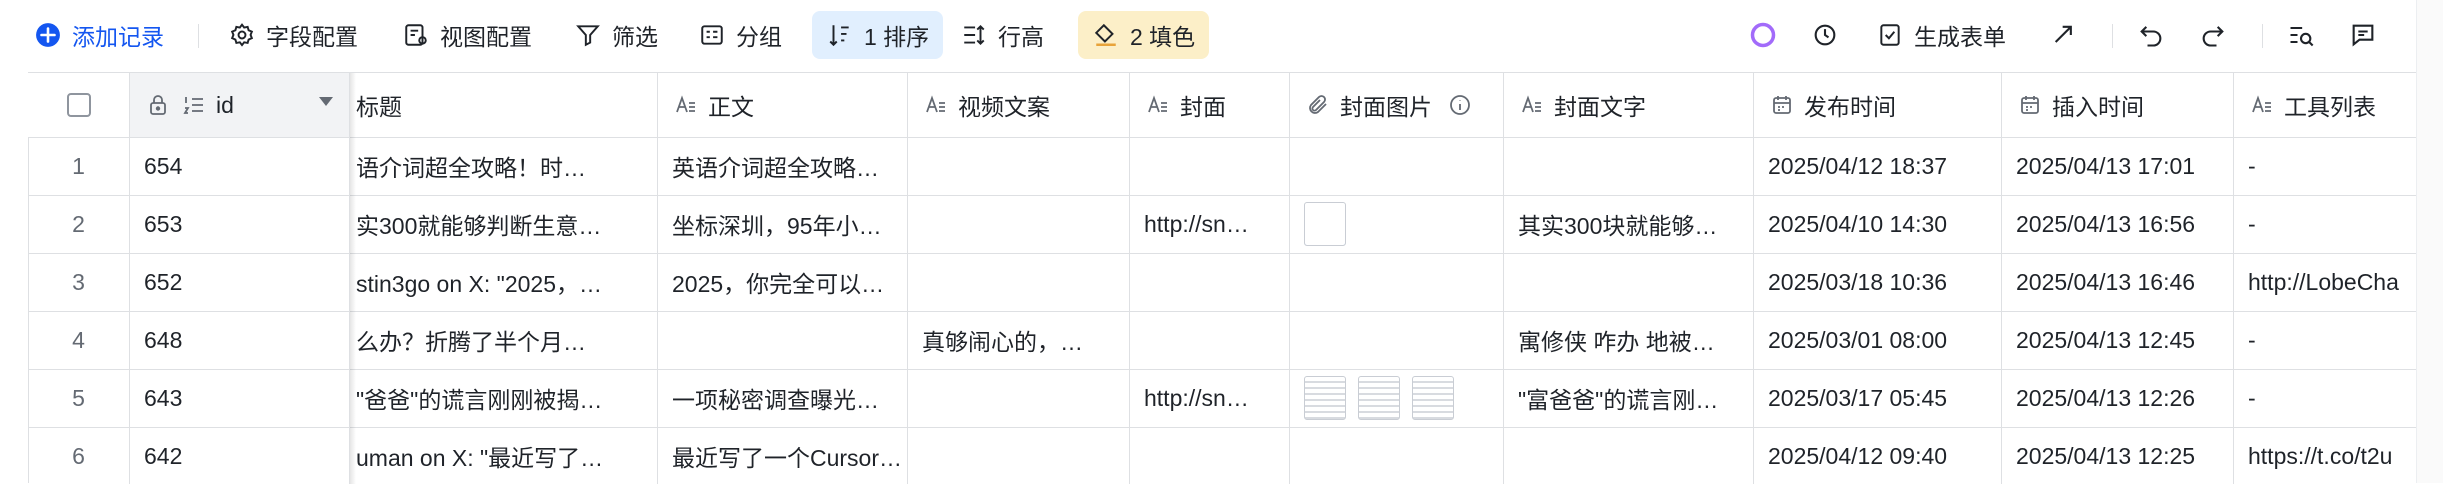 The height and width of the screenshot is (484, 2443). What do you see at coordinates (2118, 105) in the screenshot?
I see `column-header-insert-time: 插入时间` at bounding box center [2118, 105].